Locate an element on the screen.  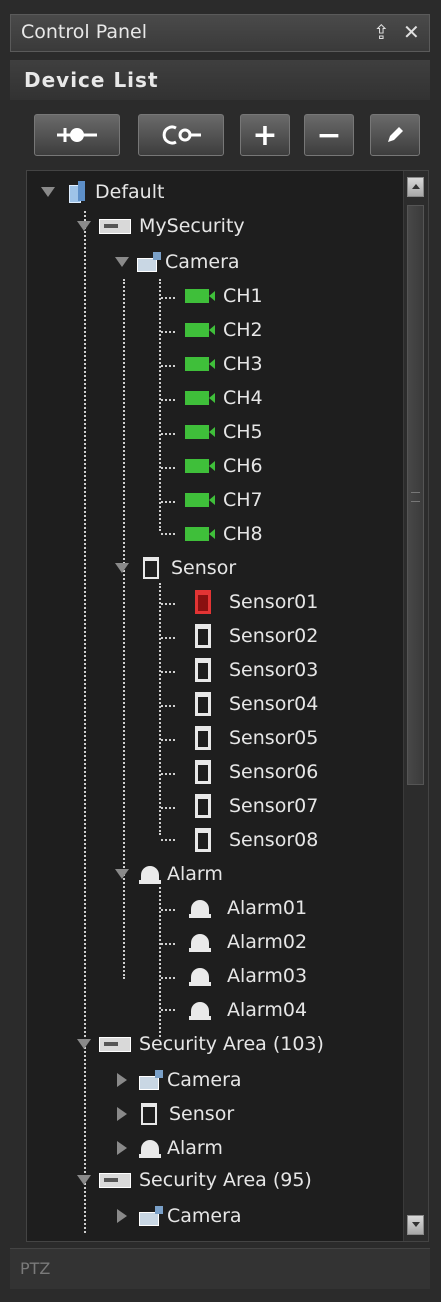
tree-node-sensor03: Sensor03 is located at coordinates (256, 670).